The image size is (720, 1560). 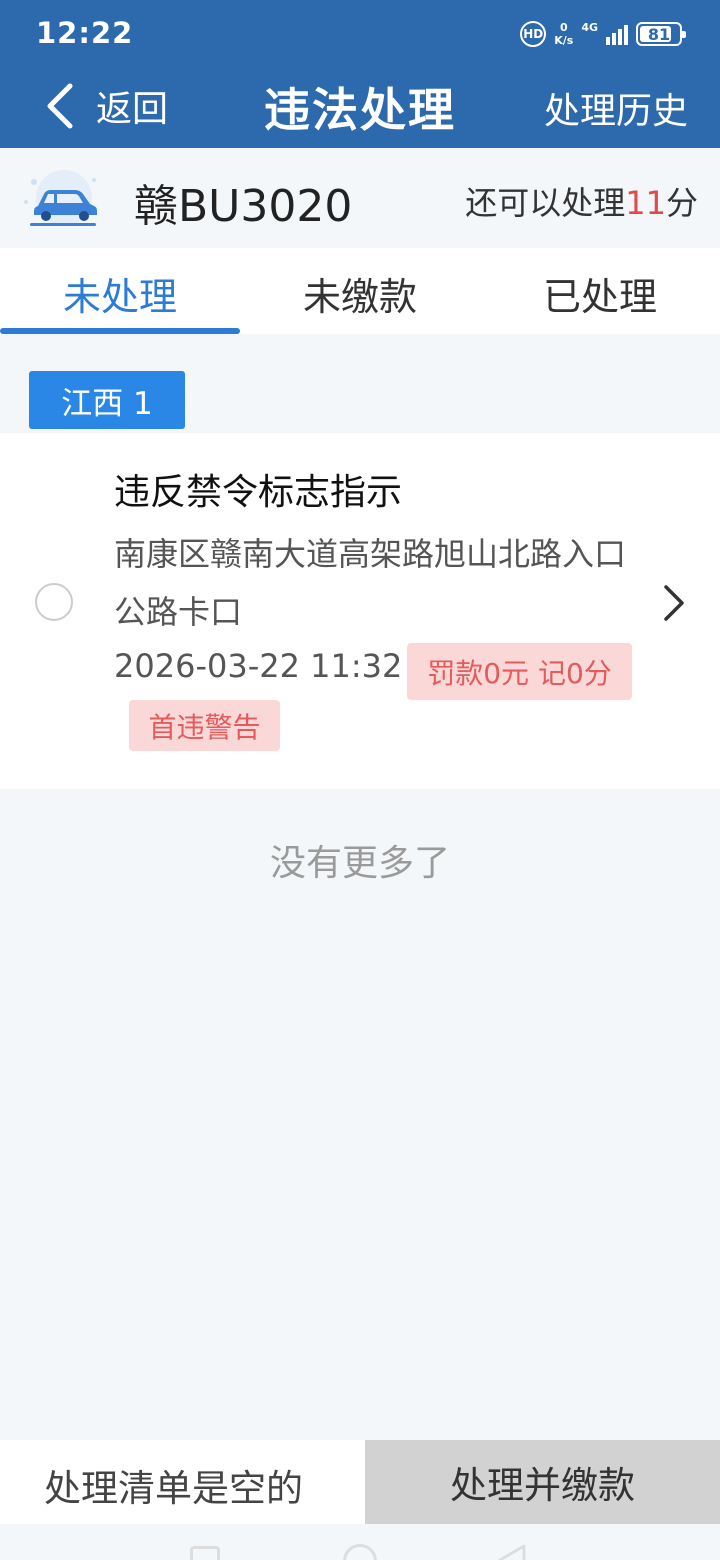 I want to click on status-icons: HD 0 K/s 4G 81, so click(x=603, y=34).